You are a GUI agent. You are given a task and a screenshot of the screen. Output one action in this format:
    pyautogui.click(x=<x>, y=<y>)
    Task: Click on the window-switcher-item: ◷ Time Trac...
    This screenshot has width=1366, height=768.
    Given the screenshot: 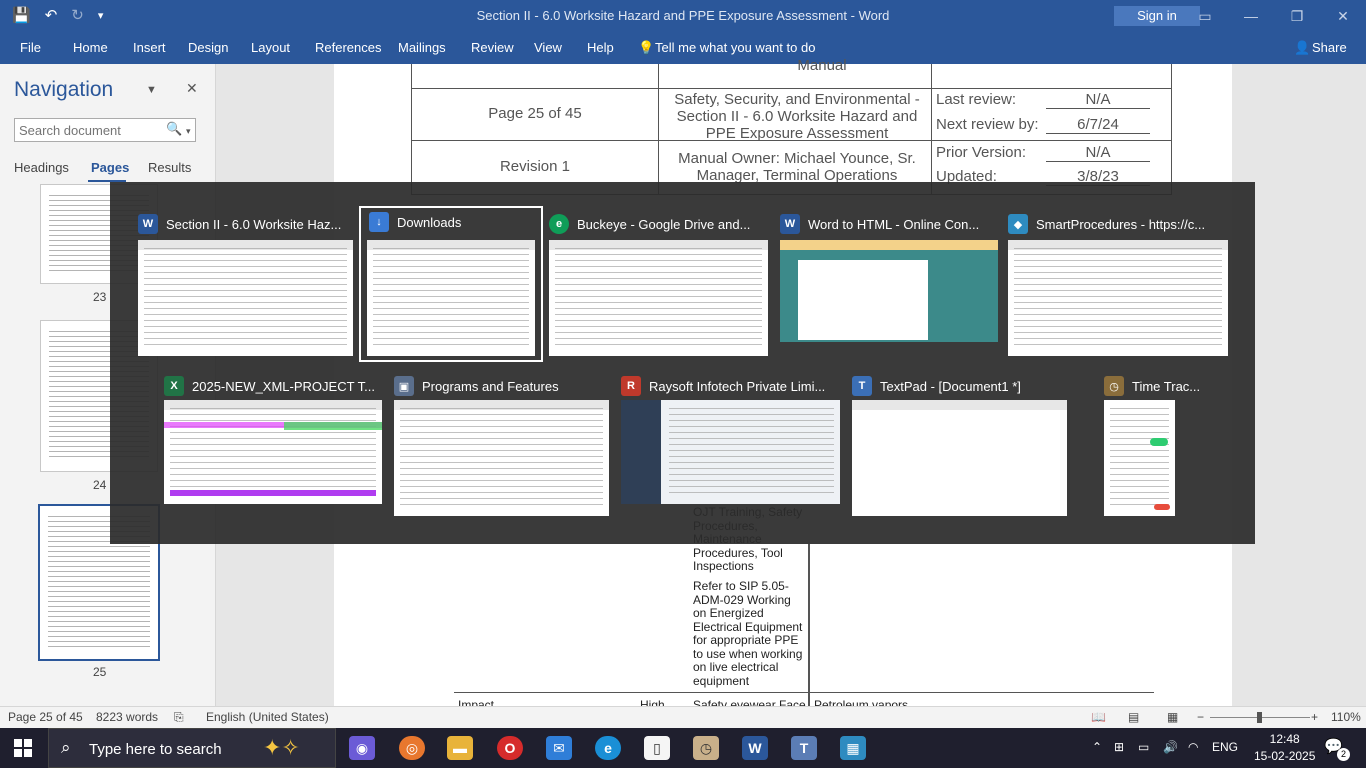 What is the action you would take?
    pyautogui.click(x=1152, y=446)
    